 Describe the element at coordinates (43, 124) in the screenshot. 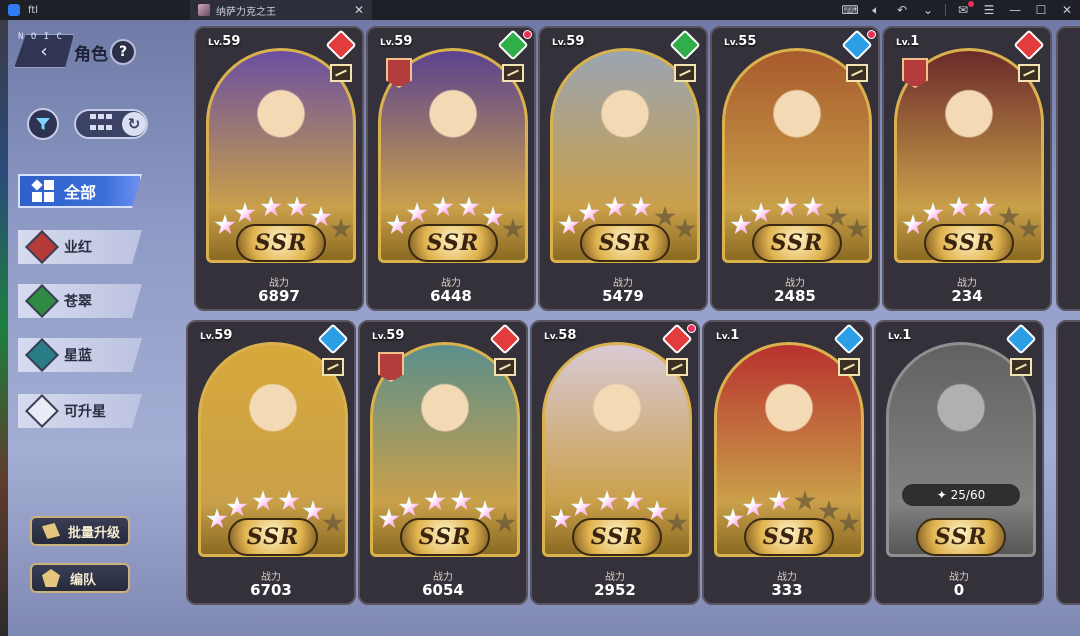

I see `filter-button` at that location.